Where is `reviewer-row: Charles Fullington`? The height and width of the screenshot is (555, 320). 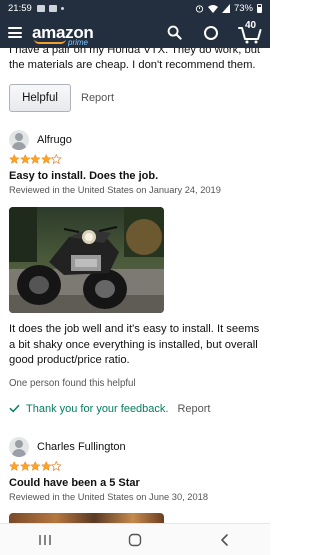
reviewer-row: Charles Fullington is located at coordinates (136, 447).